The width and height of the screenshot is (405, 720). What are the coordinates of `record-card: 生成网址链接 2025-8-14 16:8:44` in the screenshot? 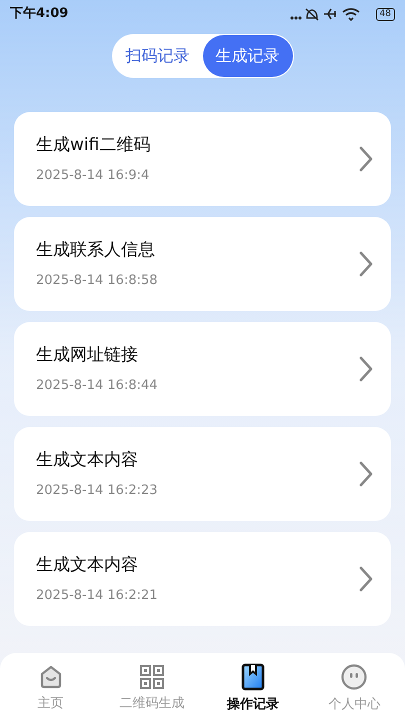 It's located at (202, 369).